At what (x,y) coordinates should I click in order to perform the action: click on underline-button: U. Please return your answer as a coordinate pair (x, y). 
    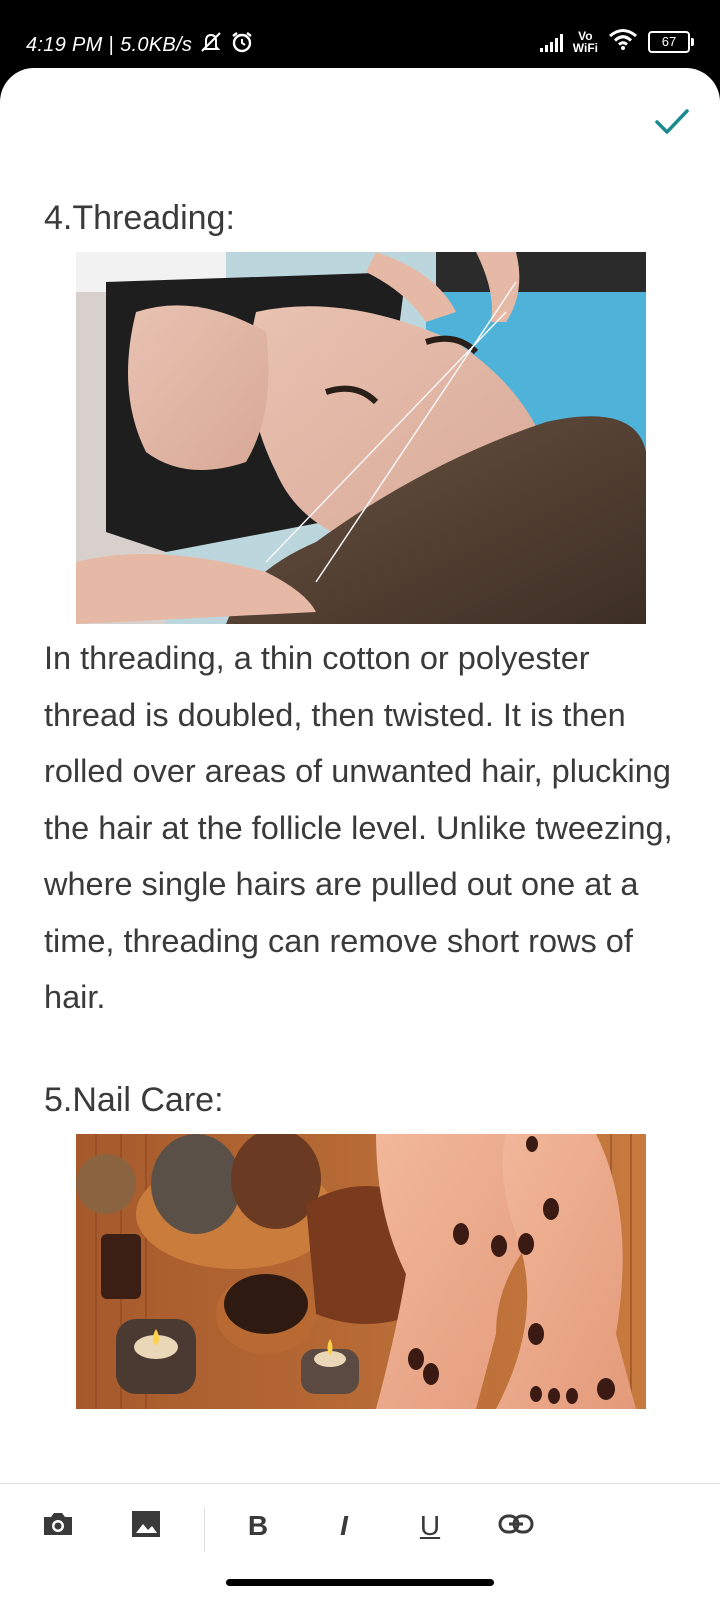
    Looking at the image, I should click on (430, 1526).